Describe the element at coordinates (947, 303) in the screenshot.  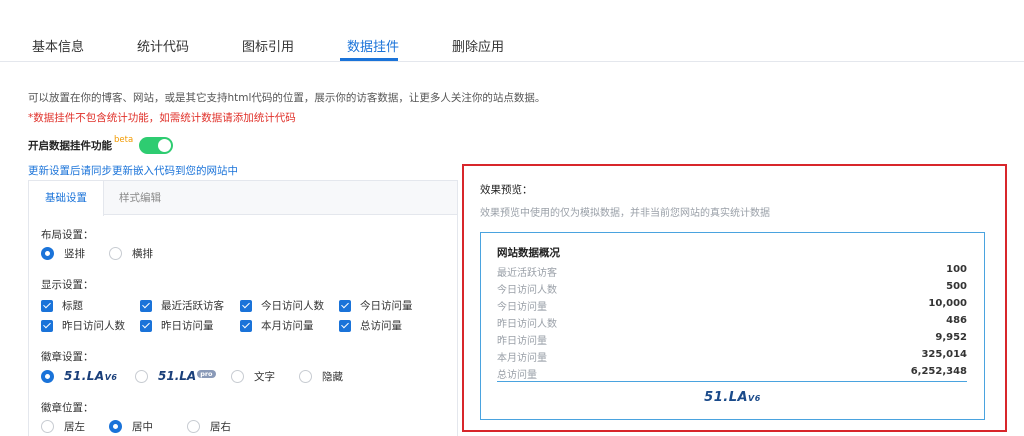
I see `stat-value: 10,000` at that location.